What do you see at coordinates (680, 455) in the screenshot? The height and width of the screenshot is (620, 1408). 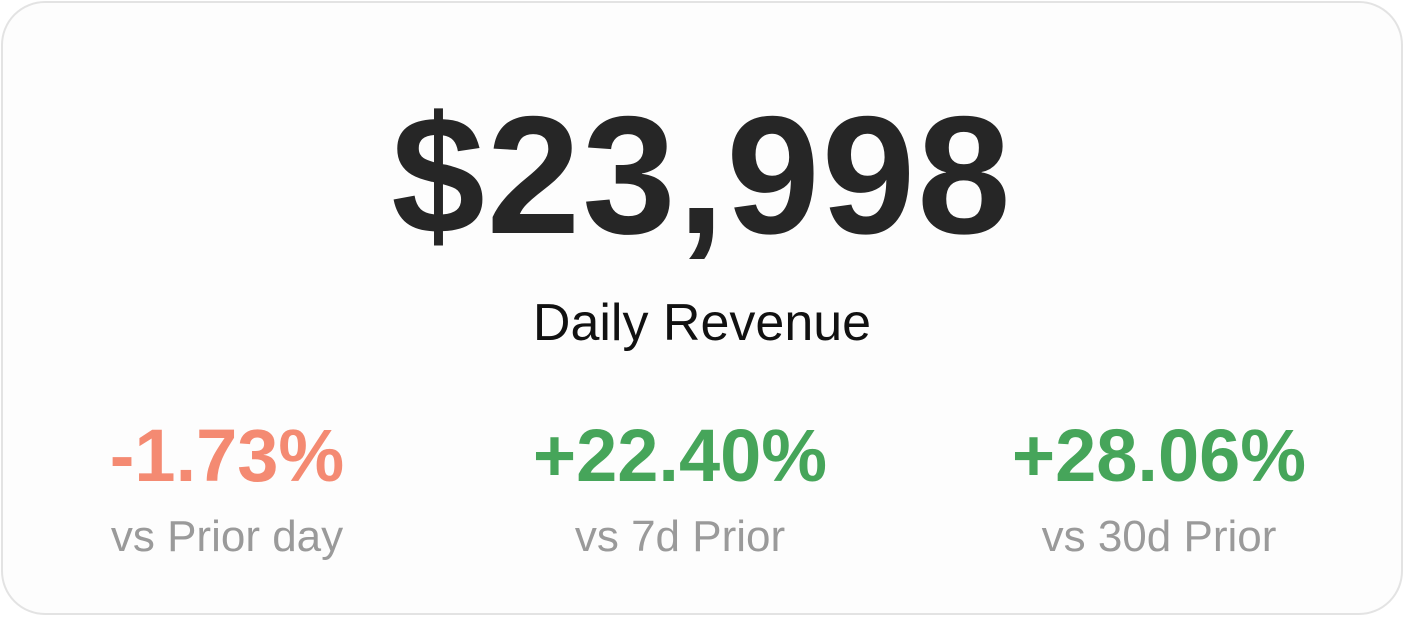 I see `metric-change-7d-prior: +22.40%` at bounding box center [680, 455].